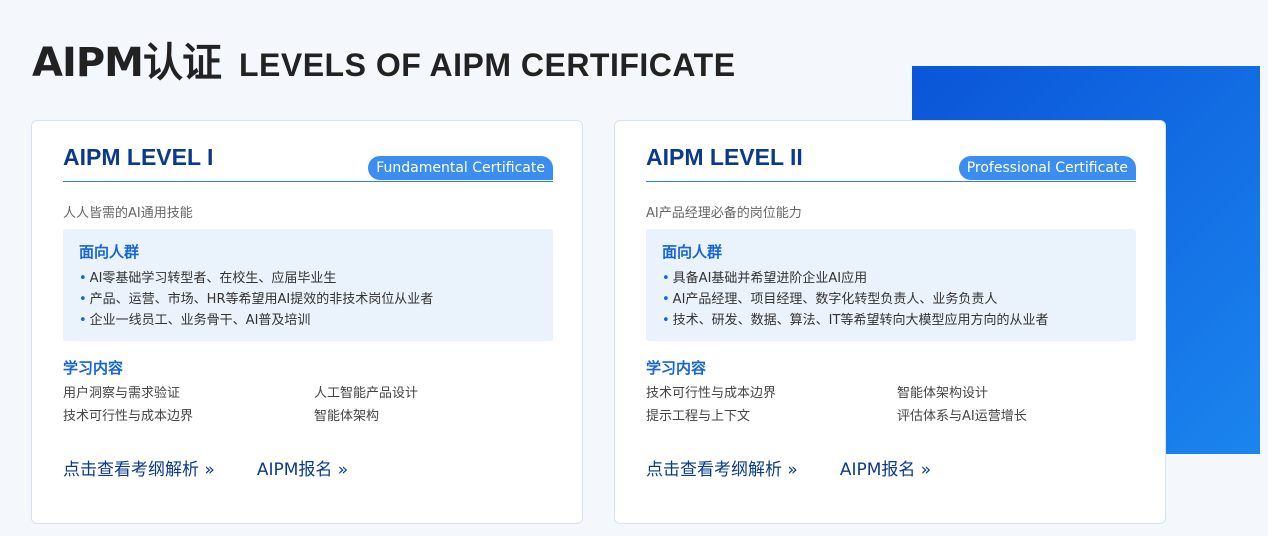 This screenshot has width=1268, height=536. What do you see at coordinates (308, 160) in the screenshot?
I see `card-header: AIPM LEVEL I Fundamental Certificate` at bounding box center [308, 160].